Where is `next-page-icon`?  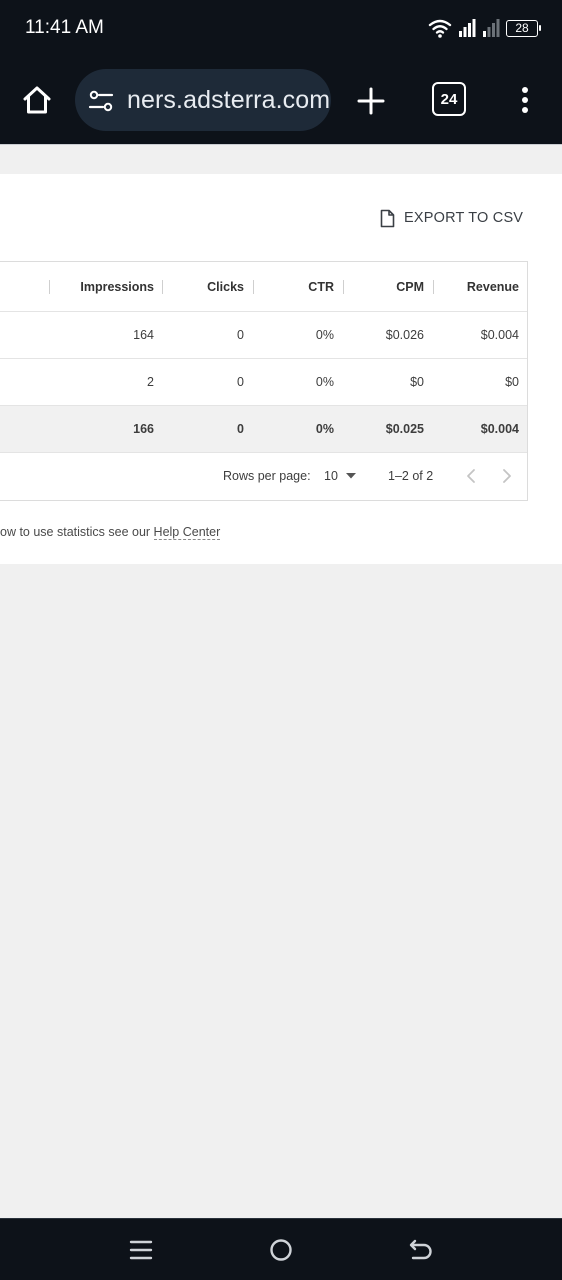 next-page-icon is located at coordinates (507, 476).